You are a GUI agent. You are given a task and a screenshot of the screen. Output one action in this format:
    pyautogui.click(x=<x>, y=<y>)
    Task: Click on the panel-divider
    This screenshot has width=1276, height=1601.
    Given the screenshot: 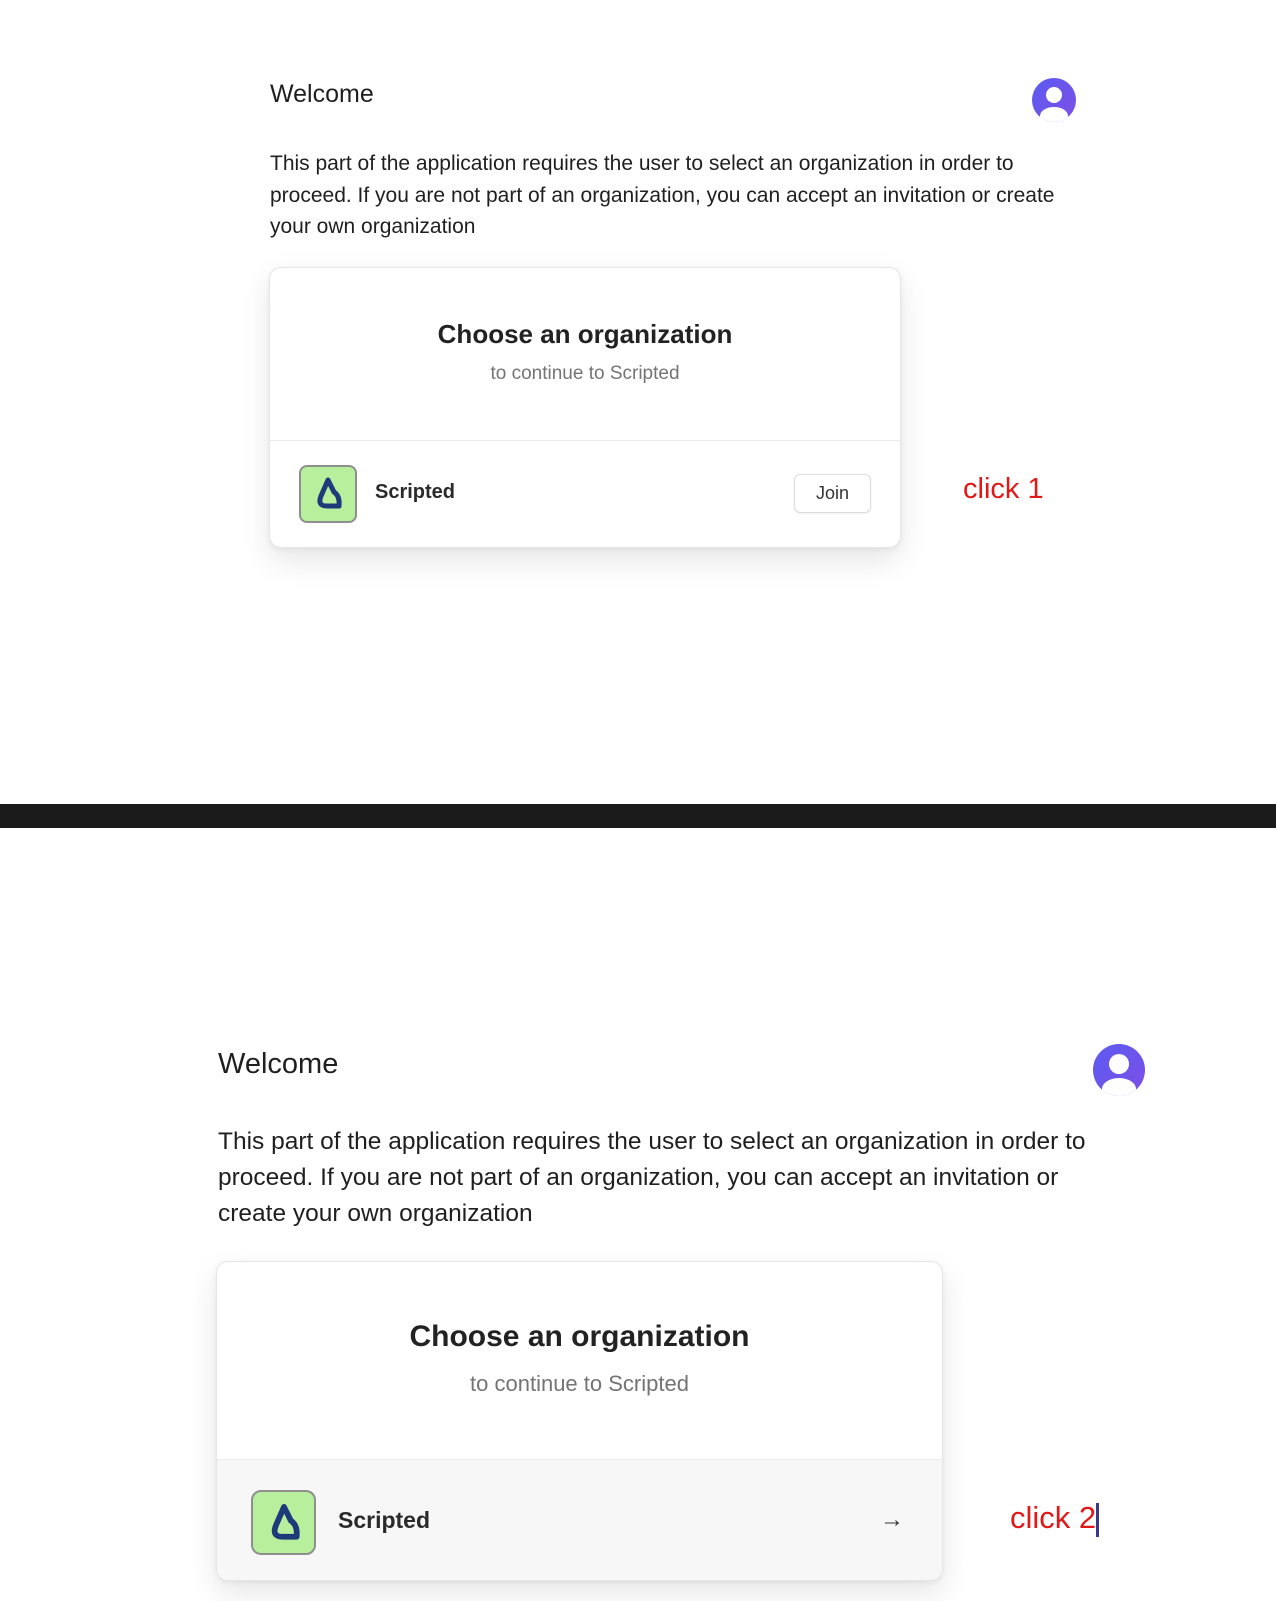 What is the action you would take?
    pyautogui.click(x=638, y=816)
    